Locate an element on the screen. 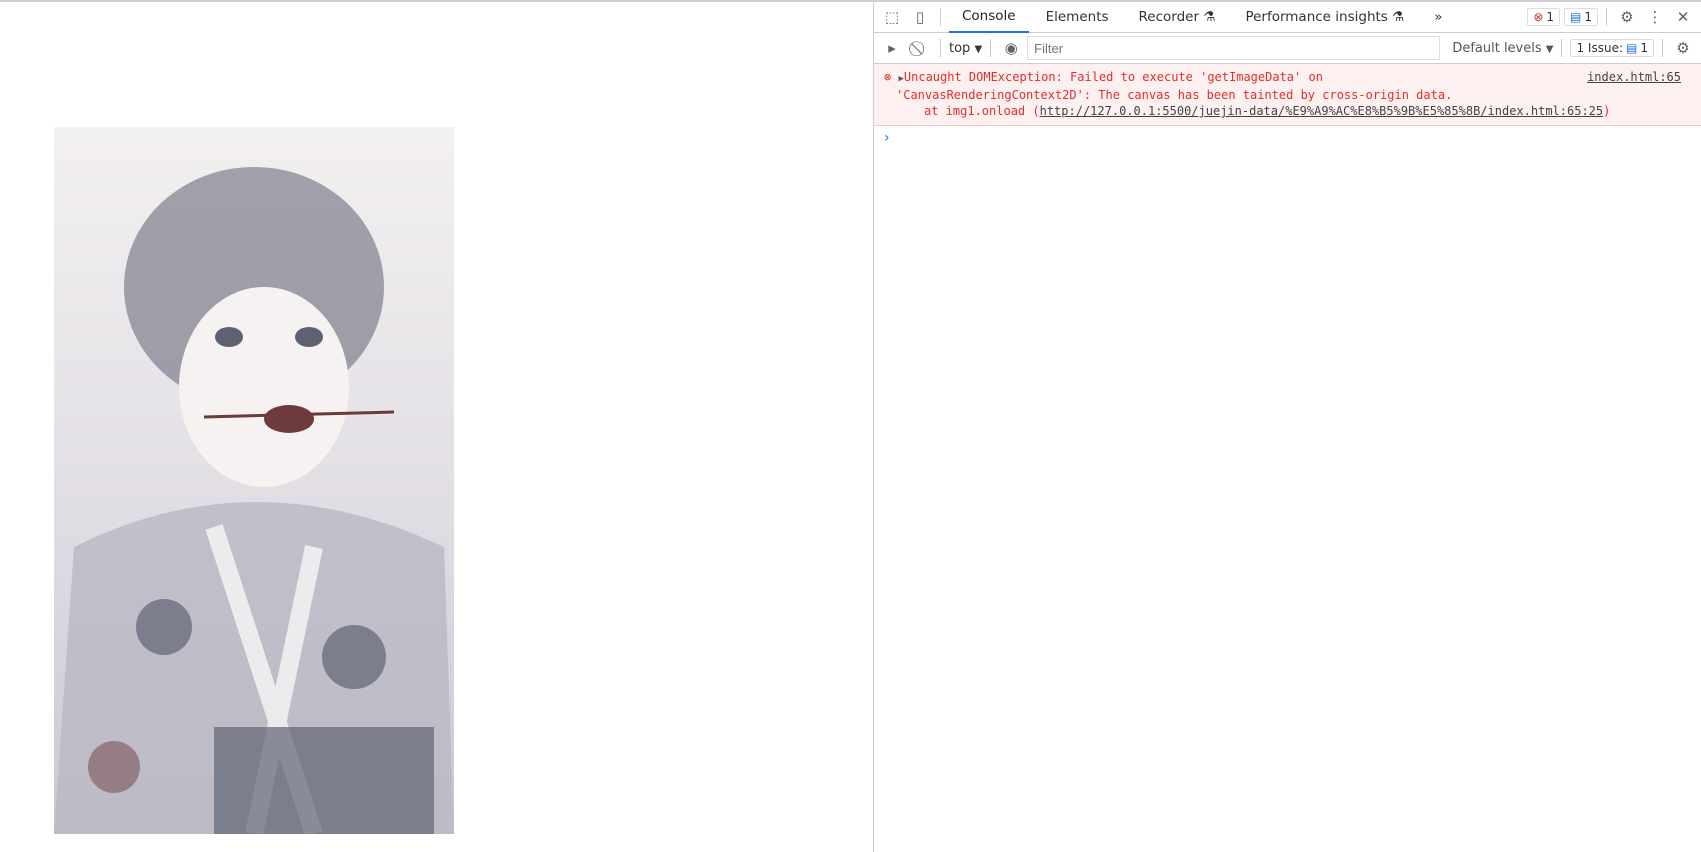  context-selector: top ▼ is located at coordinates (965, 48).